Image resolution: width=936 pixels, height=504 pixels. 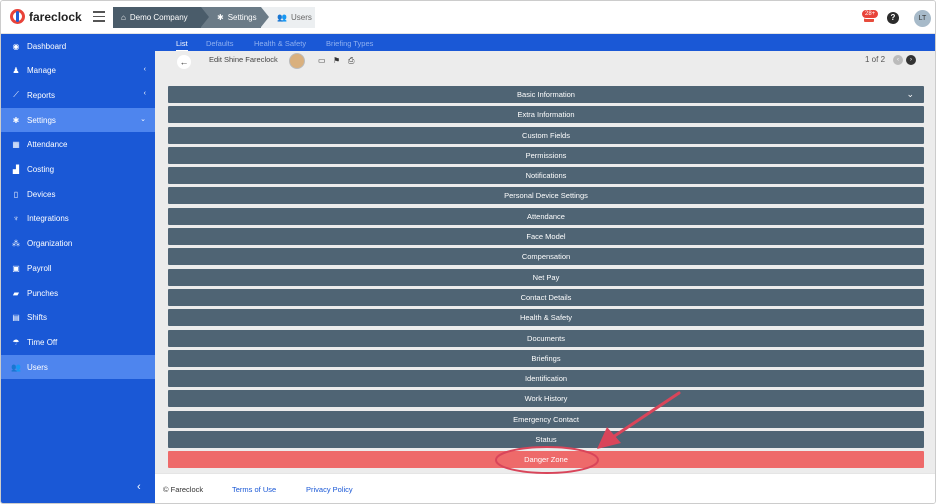 What do you see at coordinates (41, 71) in the screenshot?
I see `sidebar-item-label: Manage` at bounding box center [41, 71].